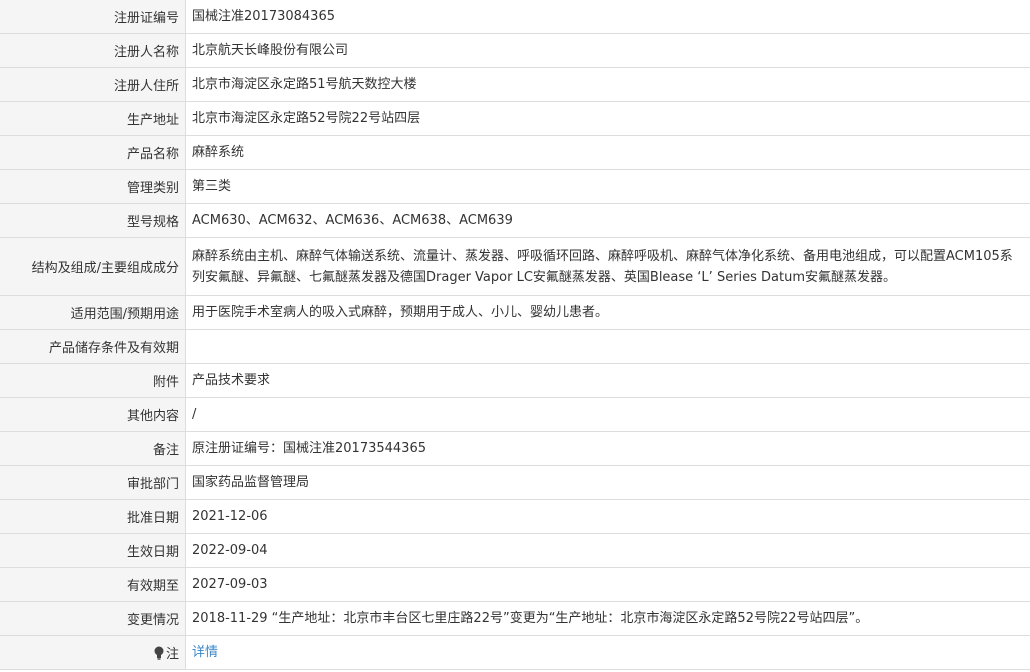 The image size is (1030, 672). What do you see at coordinates (93, 414) in the screenshot?
I see `field-label: 其他内容` at bounding box center [93, 414].